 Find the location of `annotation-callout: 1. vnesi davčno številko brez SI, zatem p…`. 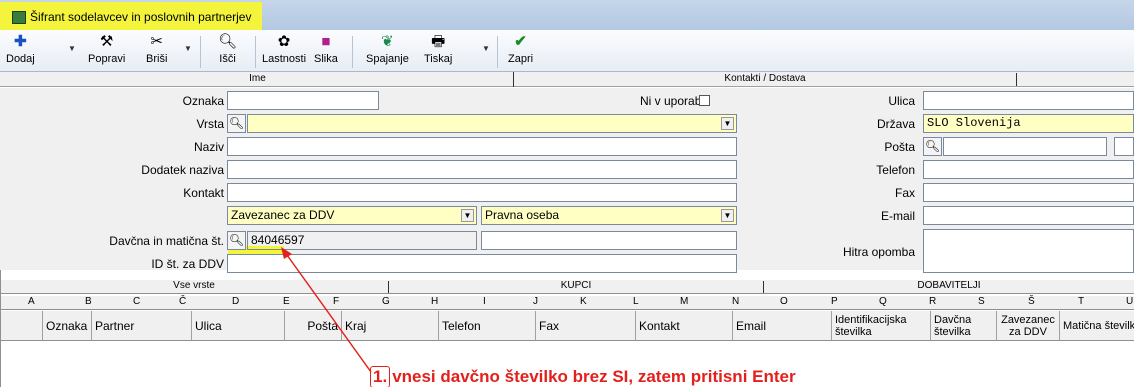

annotation-callout: 1. vnesi davčno številko brez SI, zatem p… is located at coordinates (583, 376).